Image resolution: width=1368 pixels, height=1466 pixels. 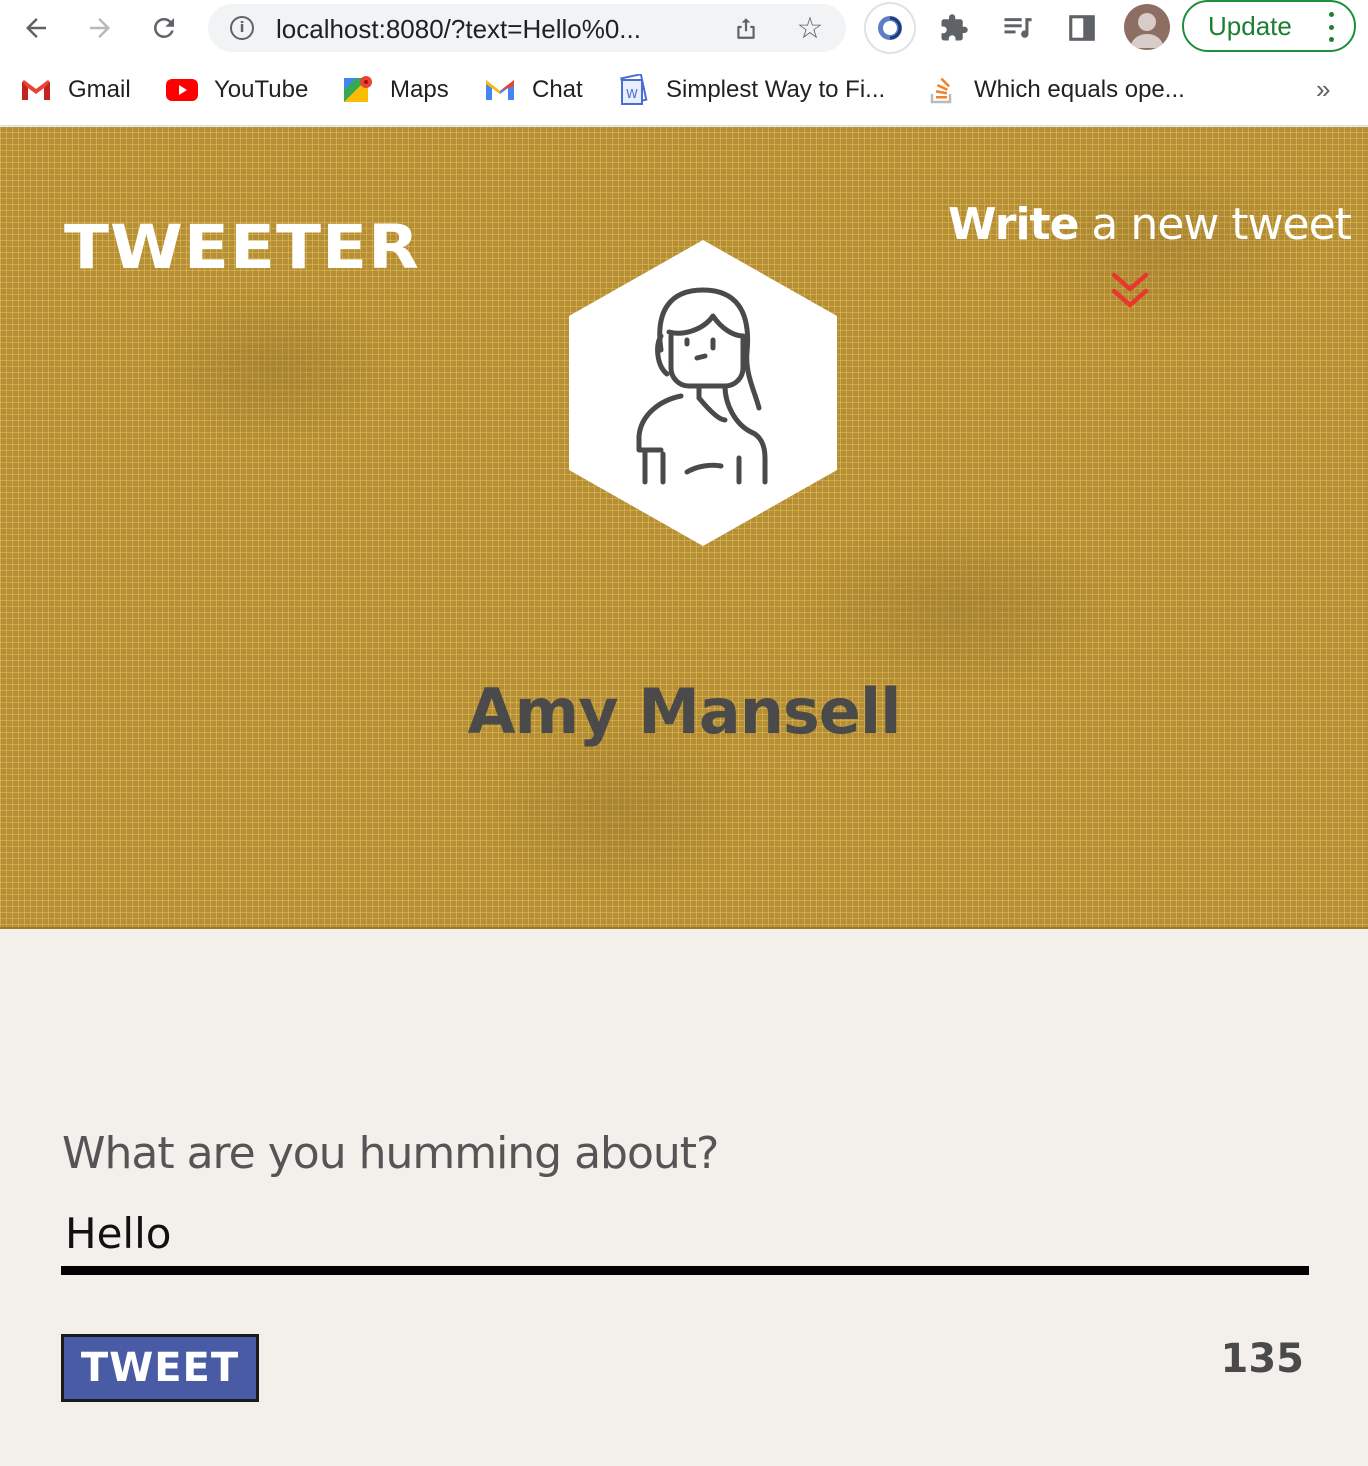 What do you see at coordinates (557, 89) in the screenshot?
I see `bookmark-label: Chat` at bounding box center [557, 89].